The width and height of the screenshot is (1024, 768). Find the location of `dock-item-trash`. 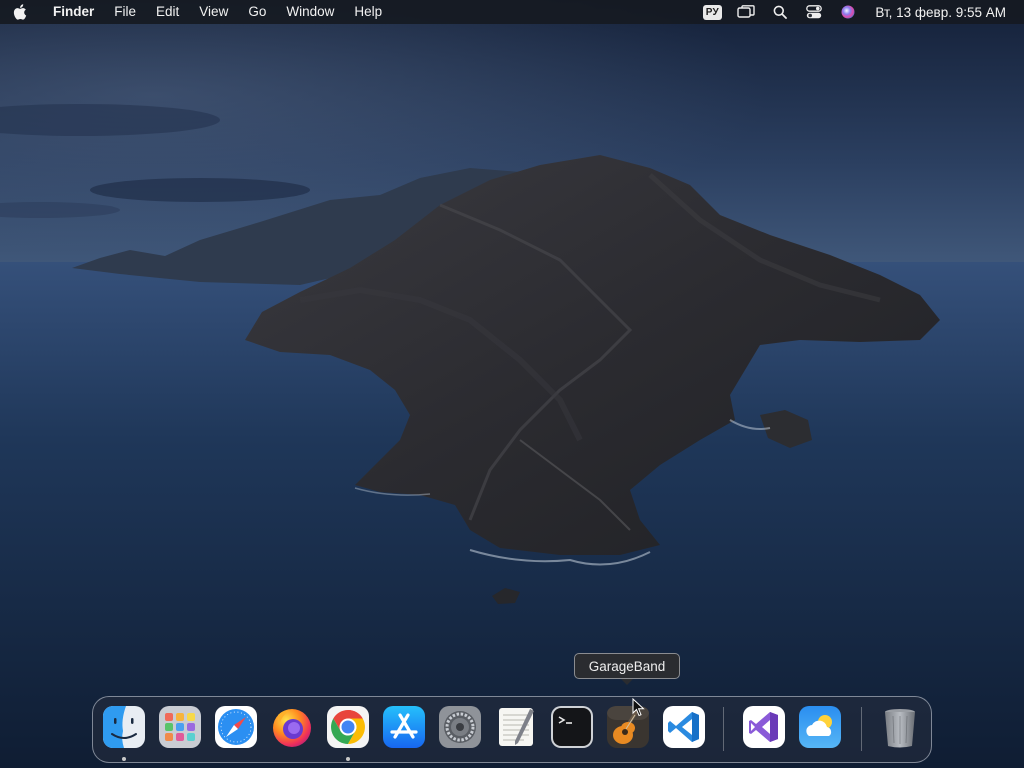

dock-item-trash is located at coordinates (900, 727).